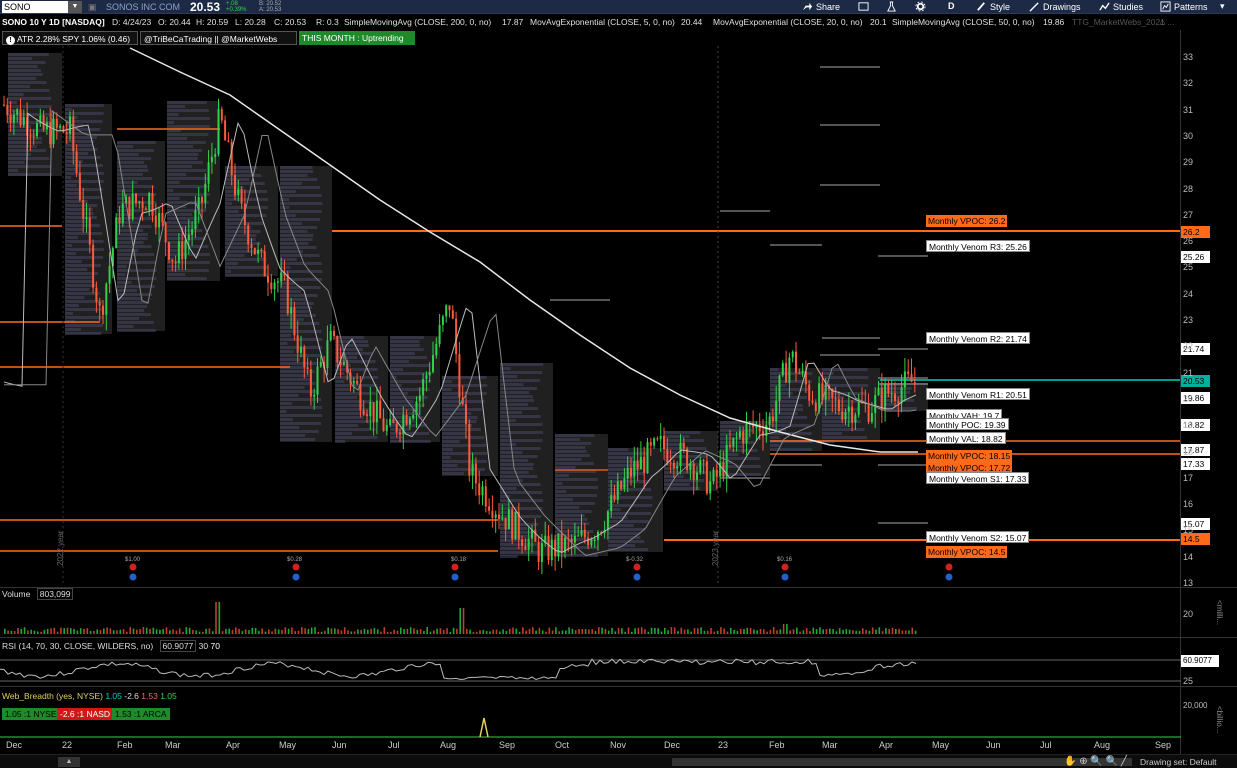 The image size is (1237, 768). What do you see at coordinates (1112, 761) in the screenshot?
I see `zoom-out-icon: 🔍` at bounding box center [1112, 761].